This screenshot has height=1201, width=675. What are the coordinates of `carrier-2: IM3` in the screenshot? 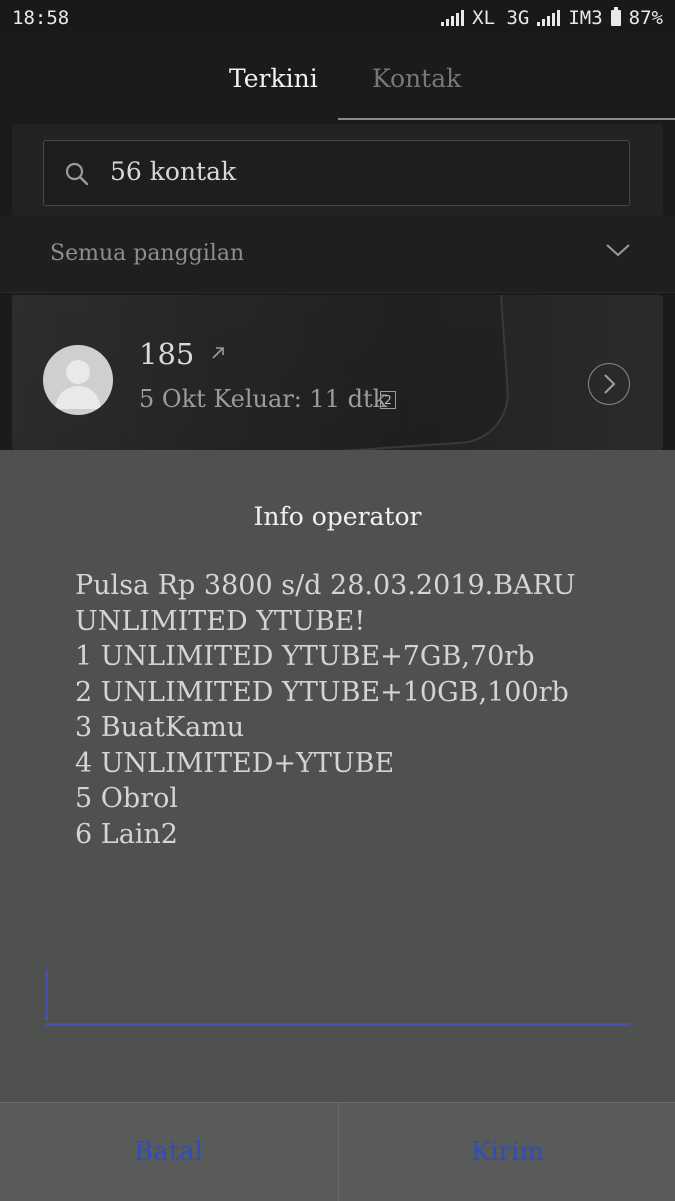 It's located at (585, 18).